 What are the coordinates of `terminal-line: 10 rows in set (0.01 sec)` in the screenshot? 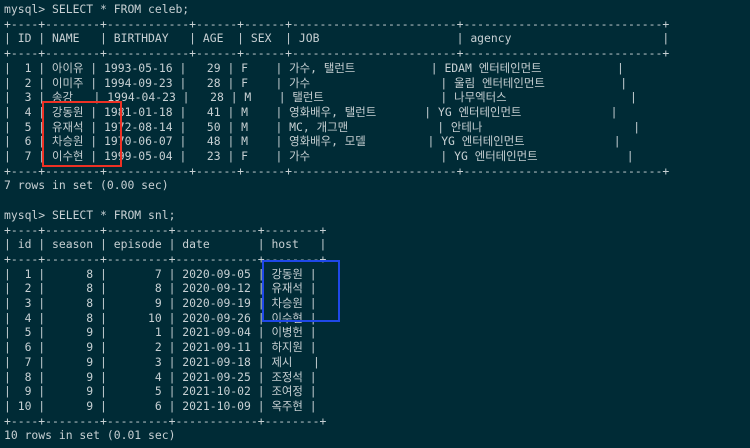 It's located at (90, 435).